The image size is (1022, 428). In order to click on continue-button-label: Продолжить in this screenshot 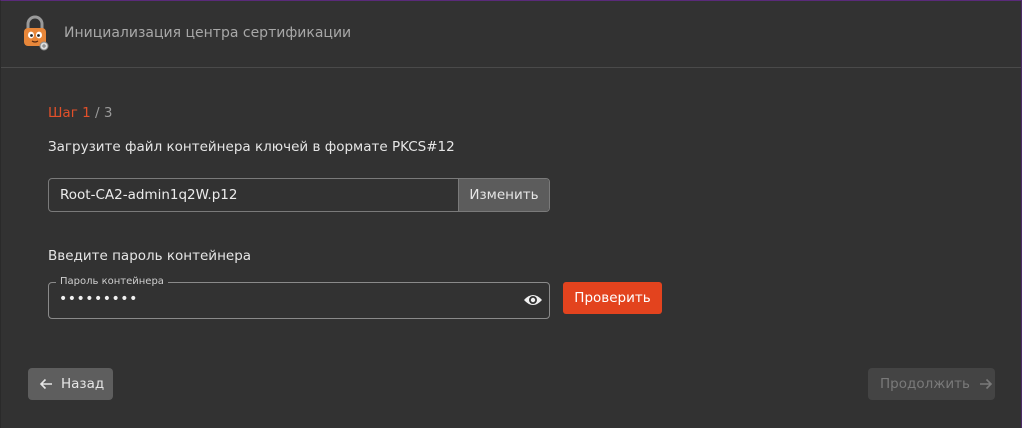, I will do `click(925, 384)`.